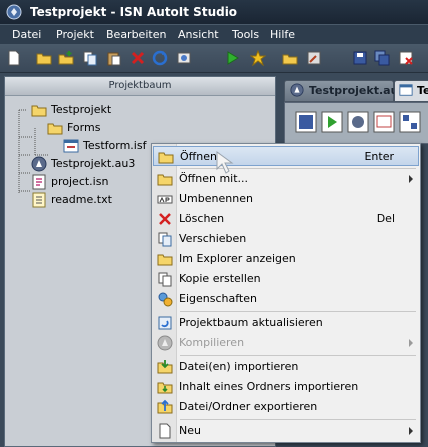 The width and height of the screenshot is (428, 447). What do you see at coordinates (258, 58) in the screenshot?
I see `favorite-star-icon` at bounding box center [258, 58].